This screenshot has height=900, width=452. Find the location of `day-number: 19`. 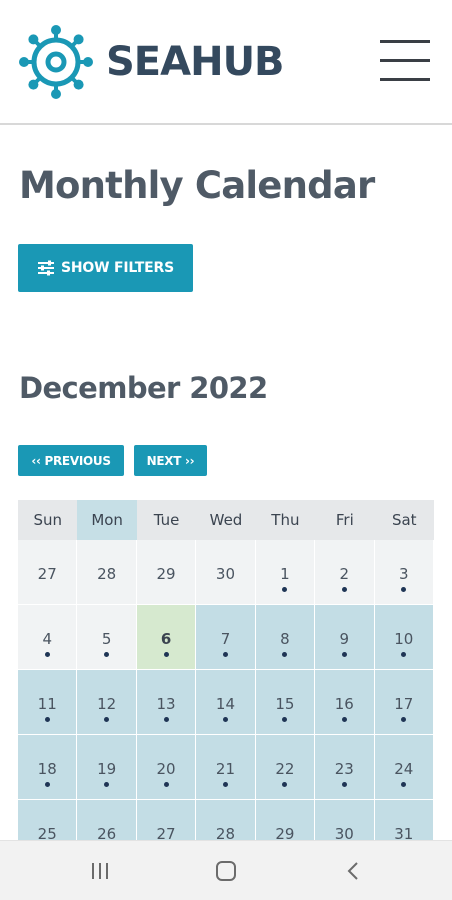

day-number: 19 is located at coordinates (107, 769).